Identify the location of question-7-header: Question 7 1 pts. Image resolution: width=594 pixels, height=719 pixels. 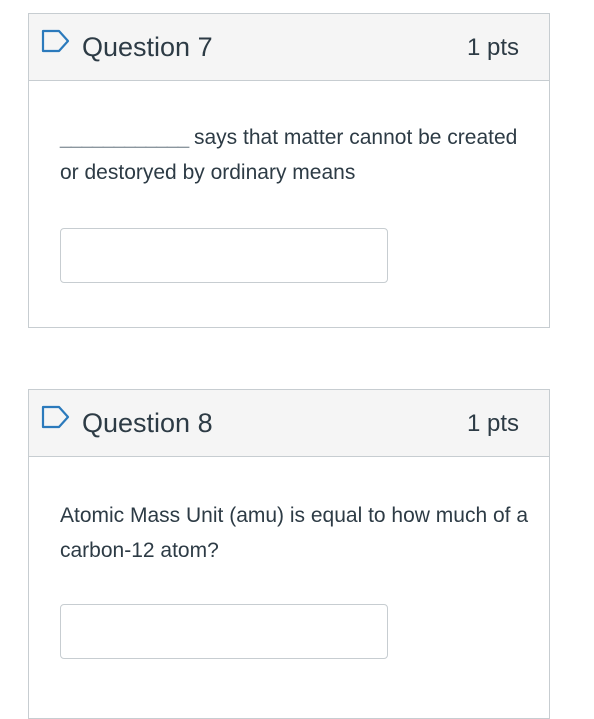
(289, 47).